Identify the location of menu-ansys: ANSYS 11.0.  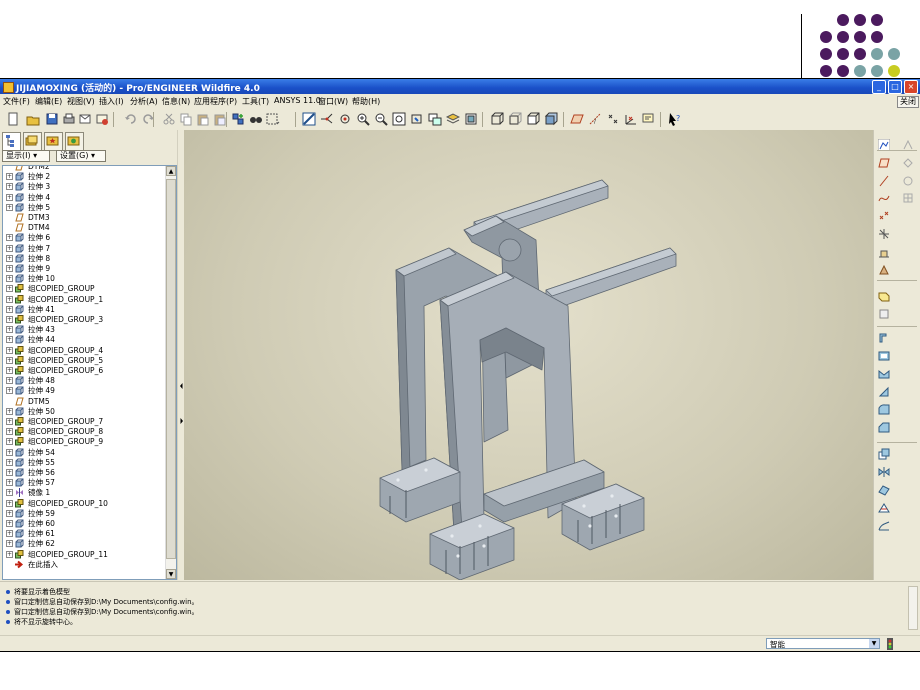
(297, 100).